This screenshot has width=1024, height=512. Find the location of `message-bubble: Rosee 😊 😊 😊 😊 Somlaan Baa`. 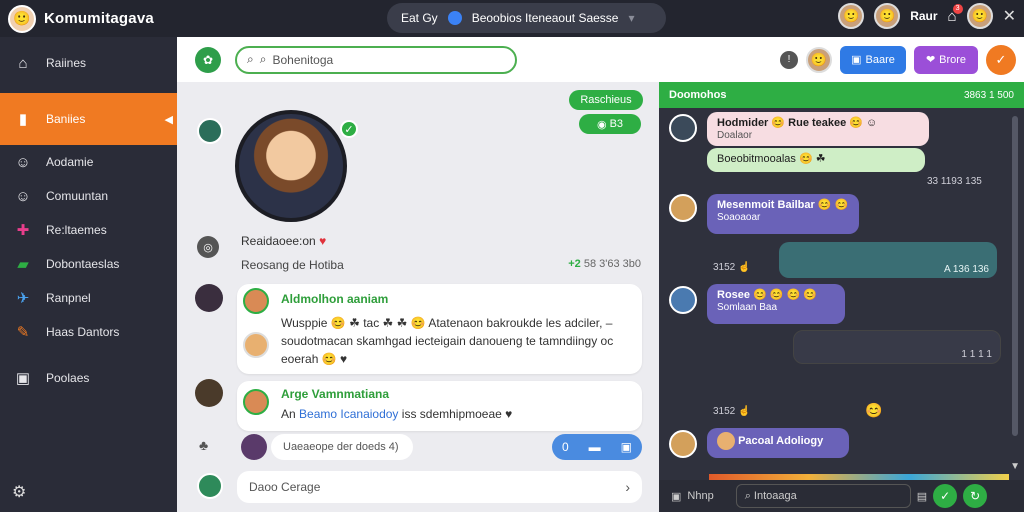

message-bubble: Rosee 😊 😊 😊 😊 Somlaan Baa is located at coordinates (776, 304).